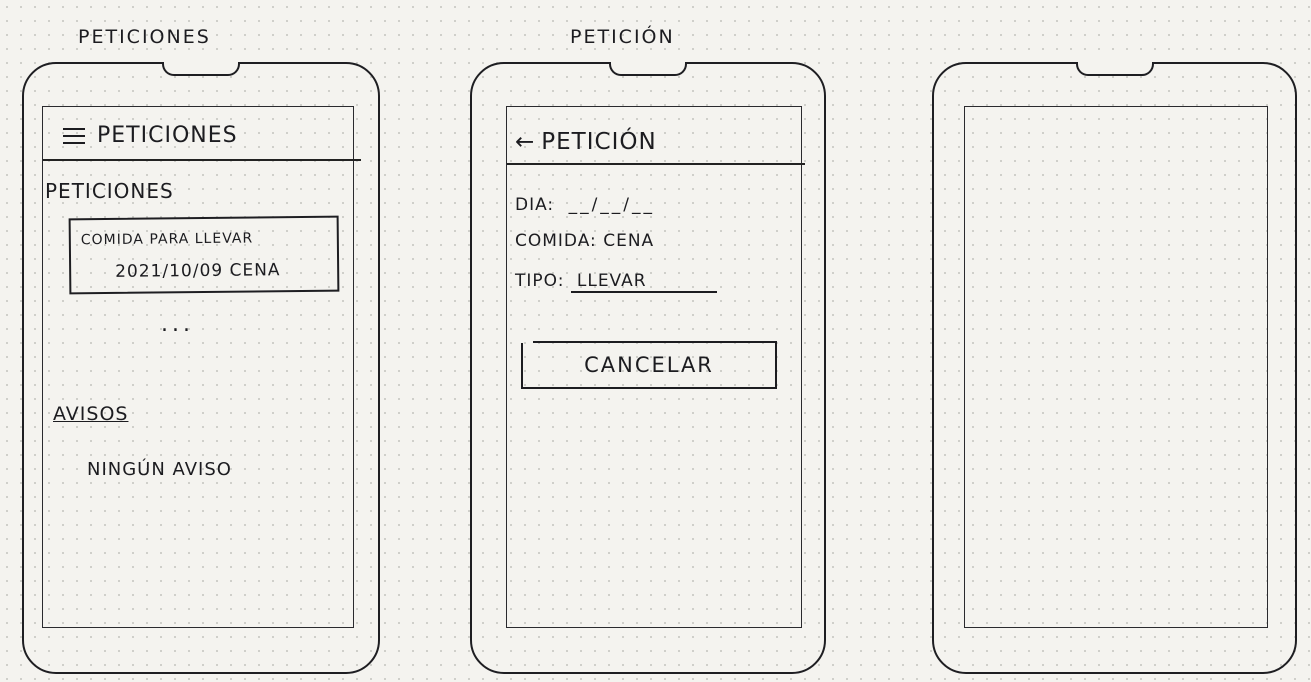  What do you see at coordinates (556, 241) in the screenshot?
I see `comida-label: COMIDA:` at bounding box center [556, 241].